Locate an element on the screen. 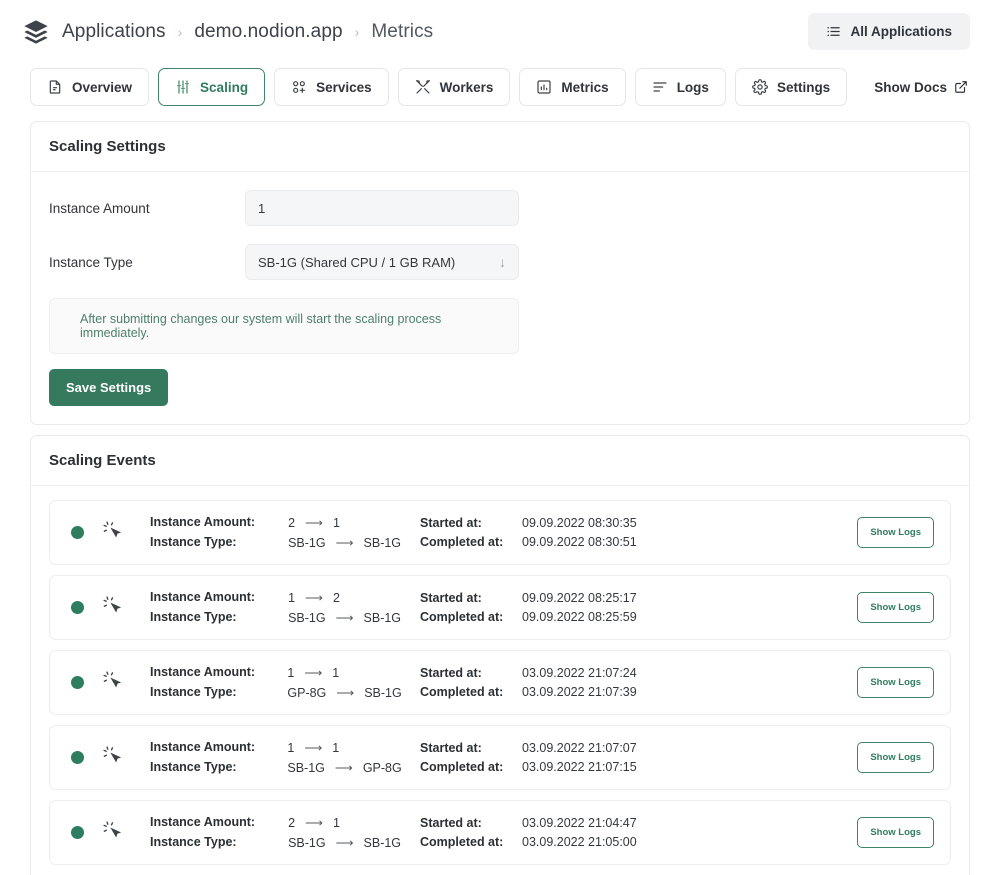  tab-overview: Overview is located at coordinates (90, 87).